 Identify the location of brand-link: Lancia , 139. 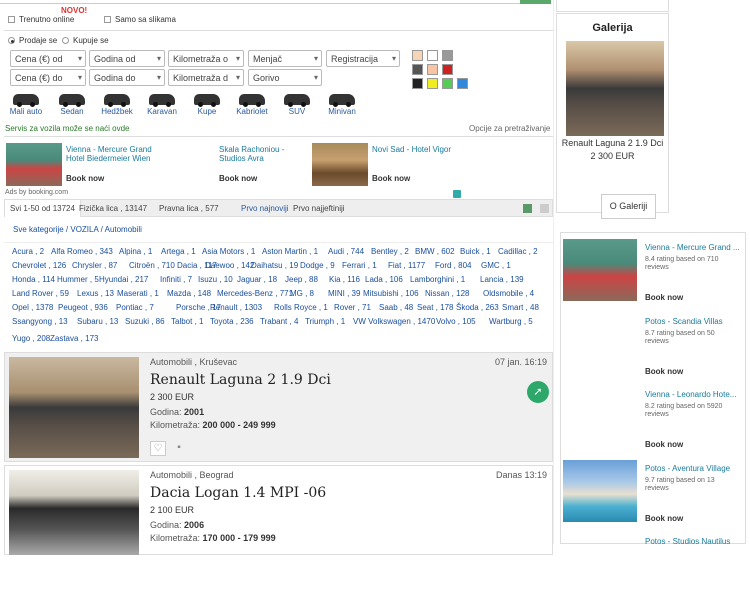
(502, 279).